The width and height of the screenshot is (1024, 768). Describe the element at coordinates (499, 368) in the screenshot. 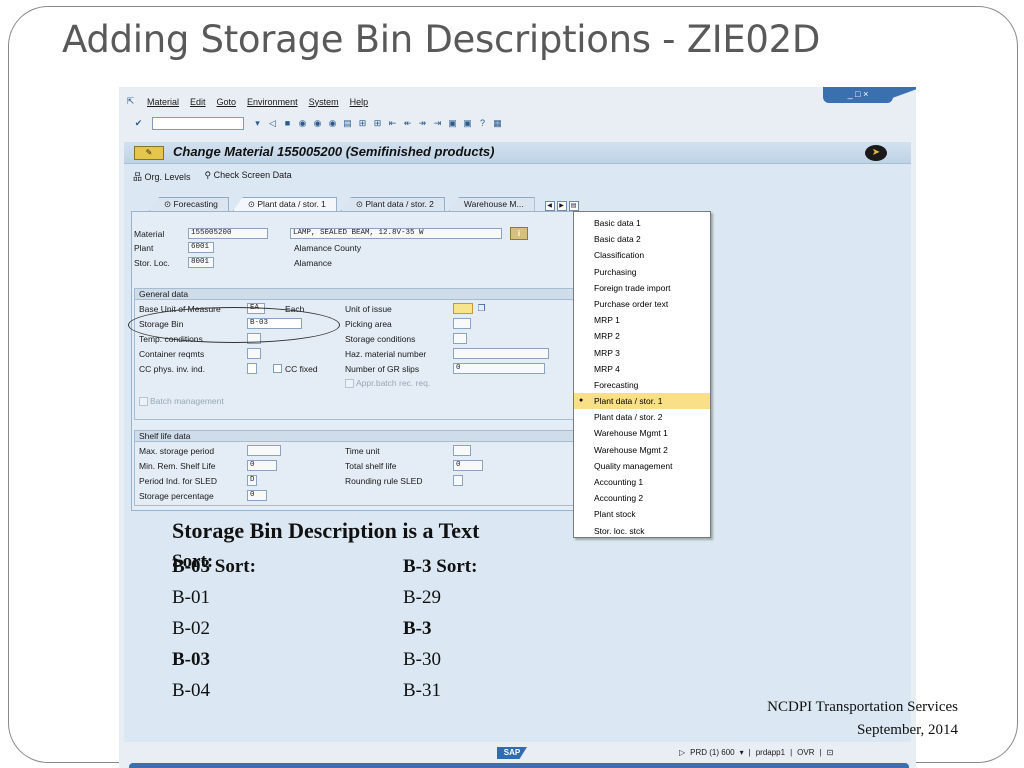

I see `gr-slips-field: 0` at that location.